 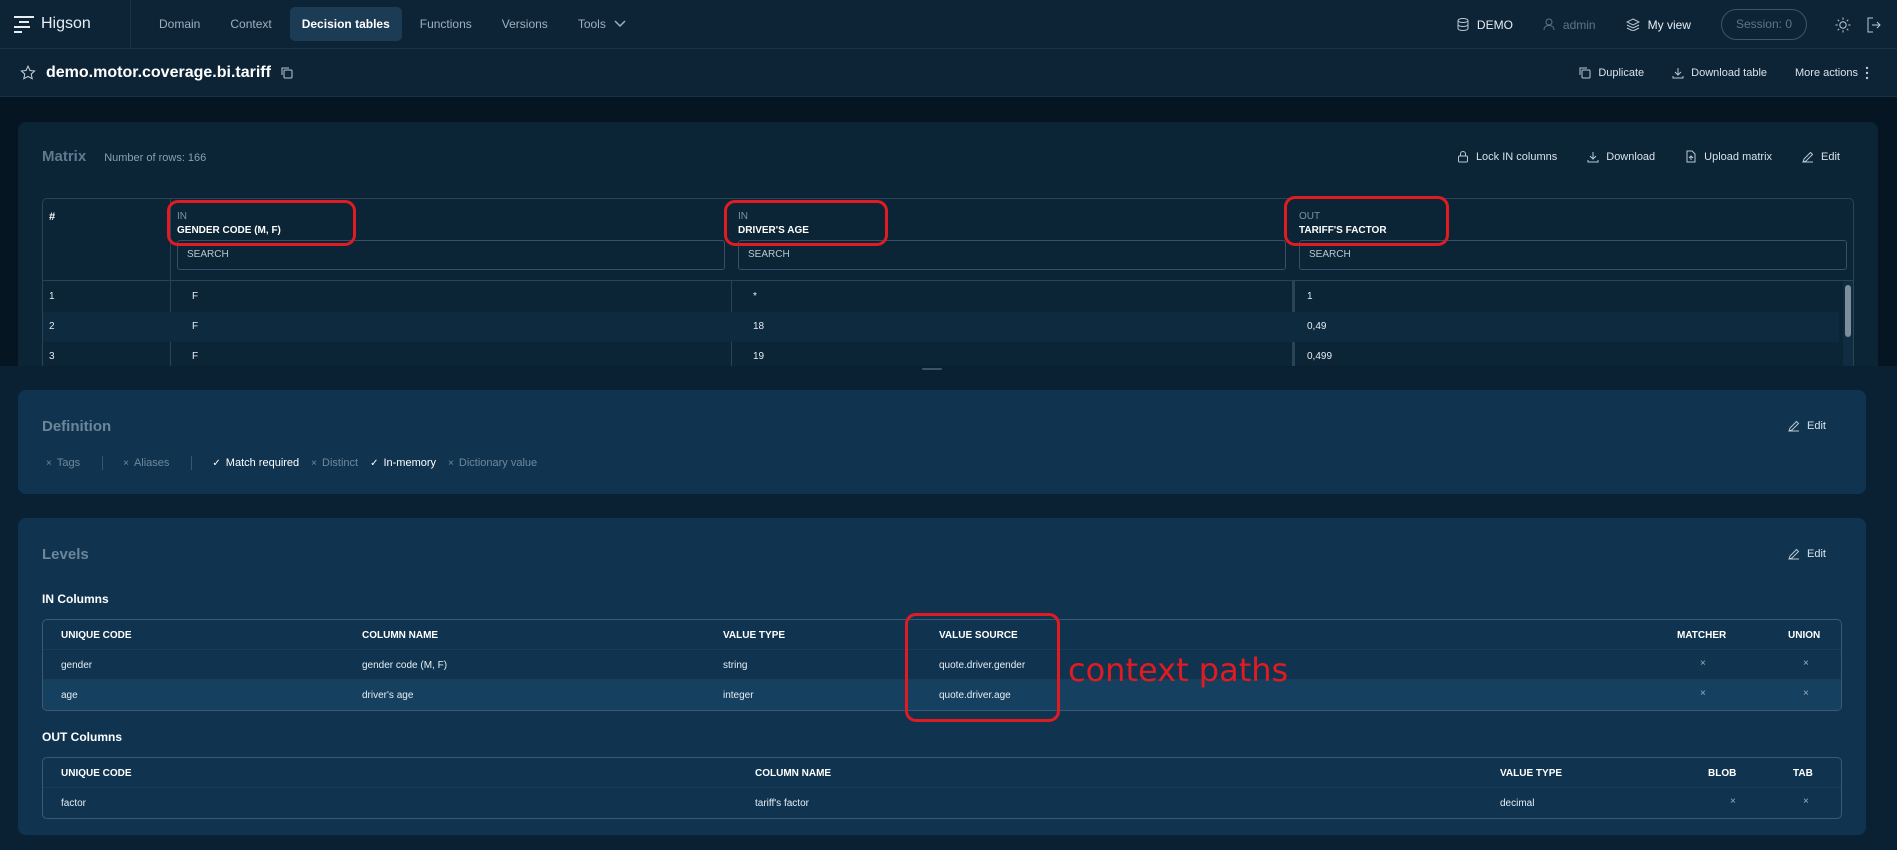 I want to click on header-union: UNION, so click(x=1804, y=635).